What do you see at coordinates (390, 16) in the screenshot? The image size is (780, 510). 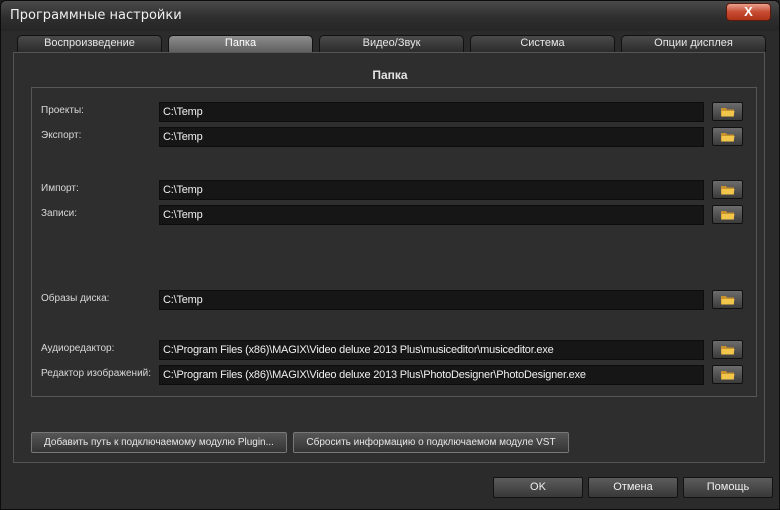 I see `title-bar: Программные настройки X` at bounding box center [390, 16].